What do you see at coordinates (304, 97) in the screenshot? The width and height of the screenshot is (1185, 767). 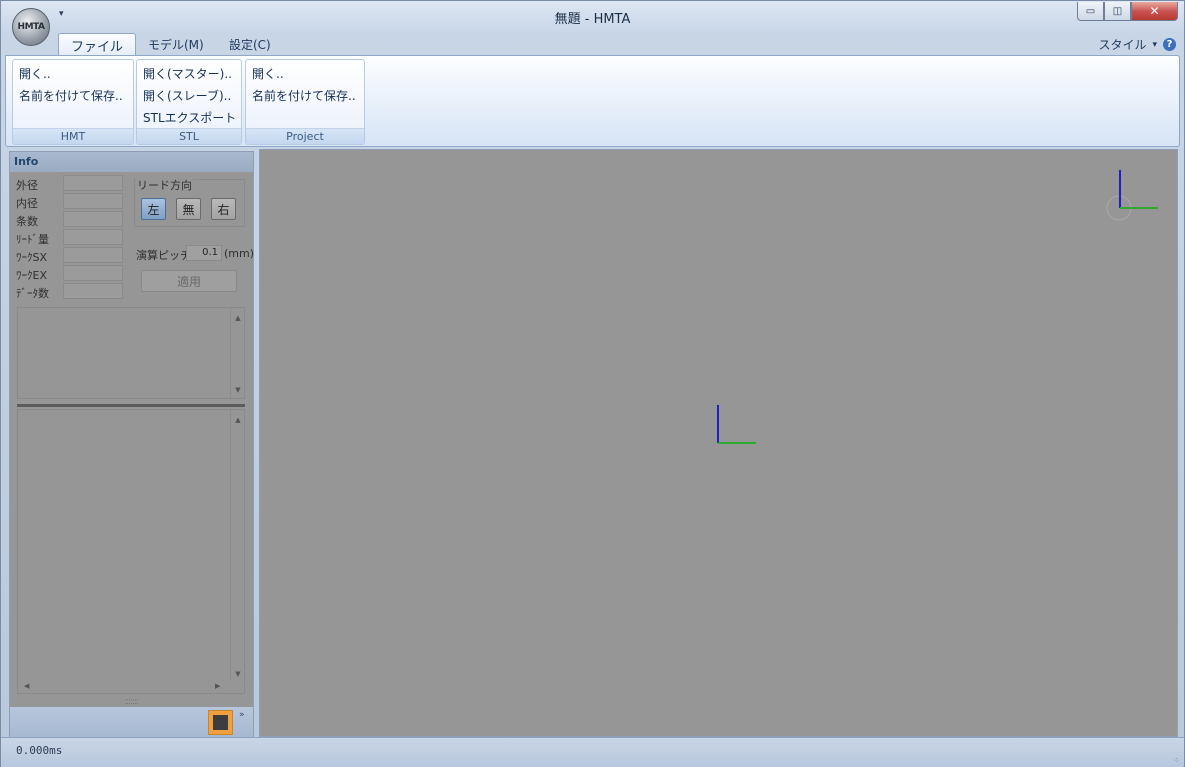 I see `project-save-as-button: 名前を付けて保存..` at bounding box center [304, 97].